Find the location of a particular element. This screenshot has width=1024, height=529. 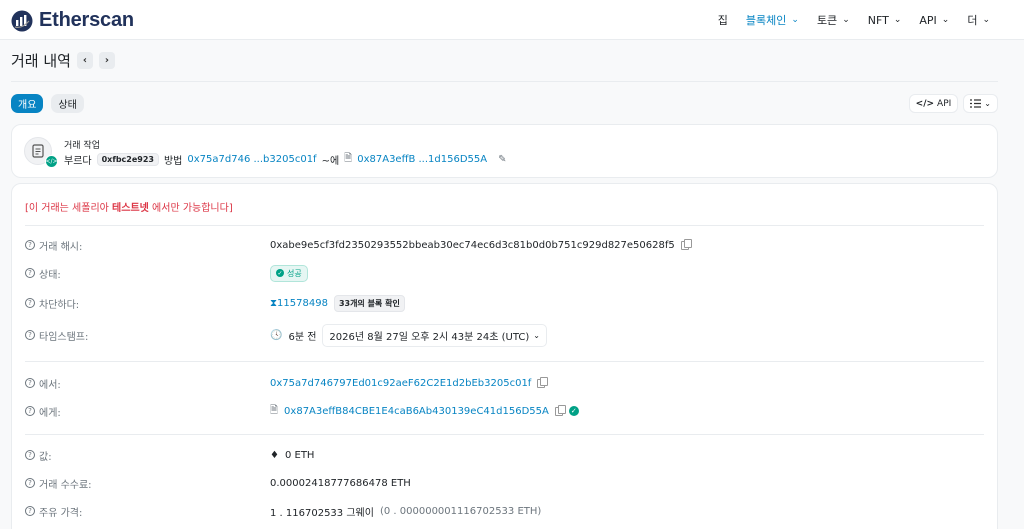

edit-pencil-icon: ✎ is located at coordinates (502, 159).